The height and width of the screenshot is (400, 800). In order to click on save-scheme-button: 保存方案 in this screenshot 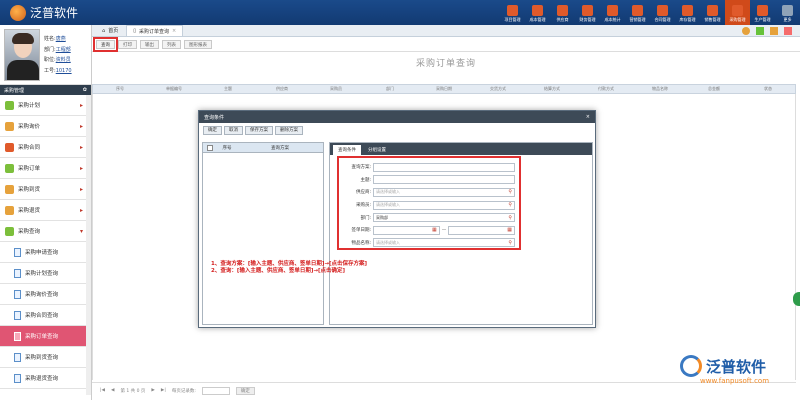, I will do `click(259, 130)`.